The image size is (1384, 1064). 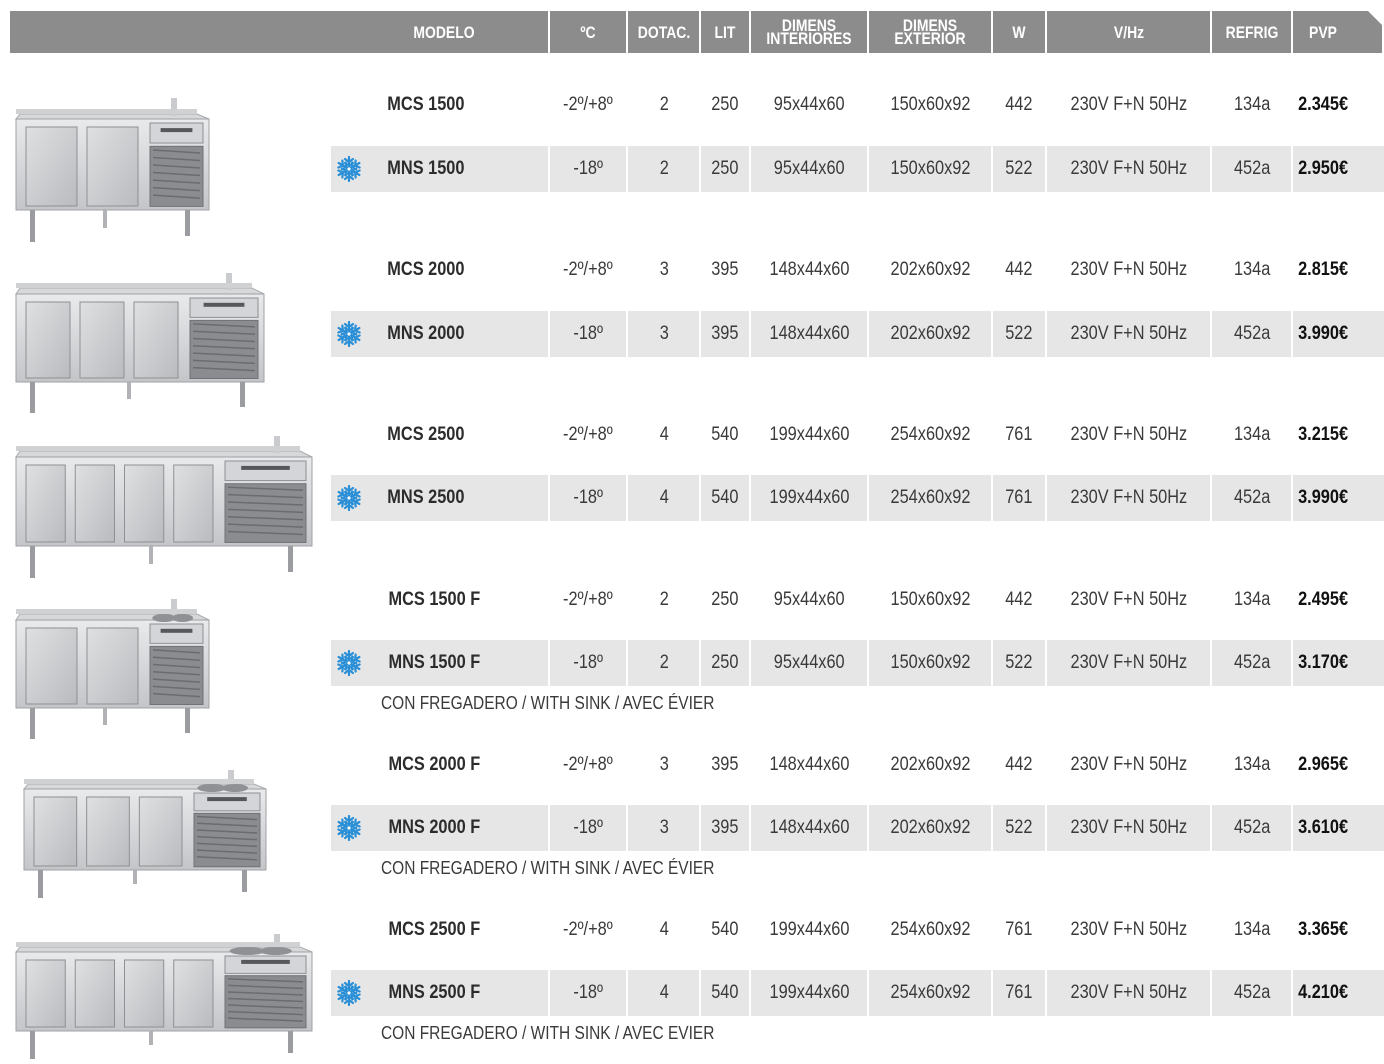 What do you see at coordinates (426, 497) in the screenshot?
I see `cell-text: MNS 2500` at bounding box center [426, 497].